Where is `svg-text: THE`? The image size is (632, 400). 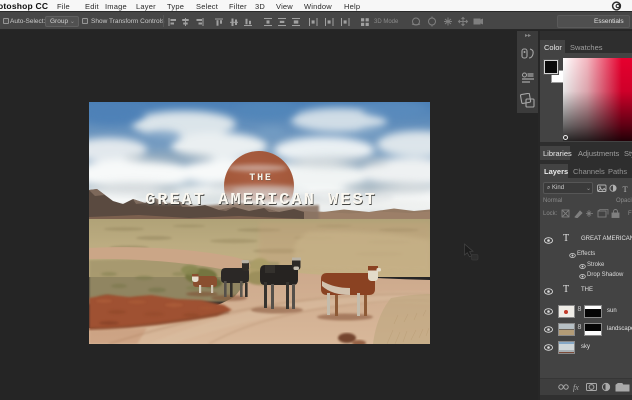 svg-text: THE is located at coordinates (260, 178).